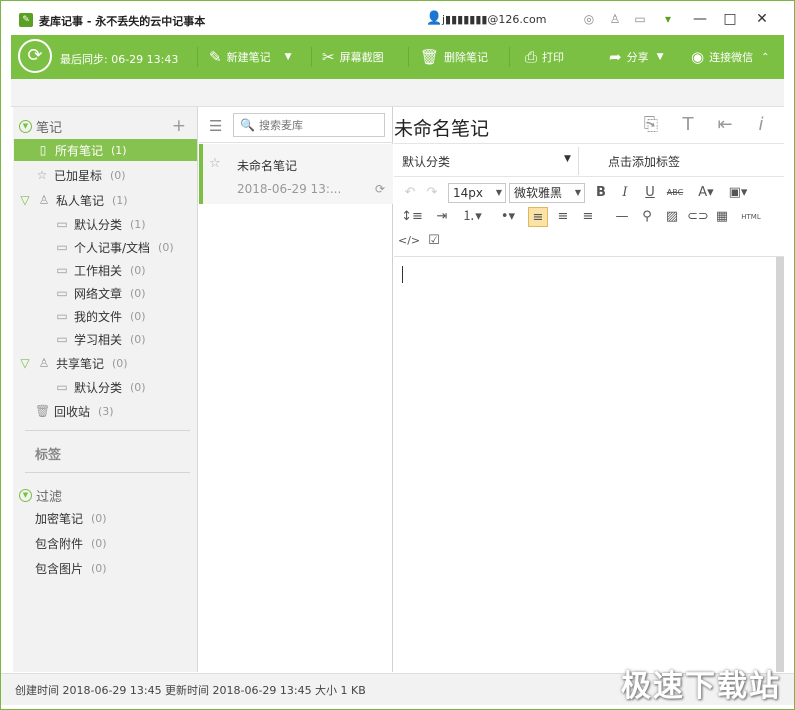 This screenshot has height=710, width=795. Describe the element at coordinates (59, 543) in the screenshot. I see `filter-item-label: 包含附件` at that location.